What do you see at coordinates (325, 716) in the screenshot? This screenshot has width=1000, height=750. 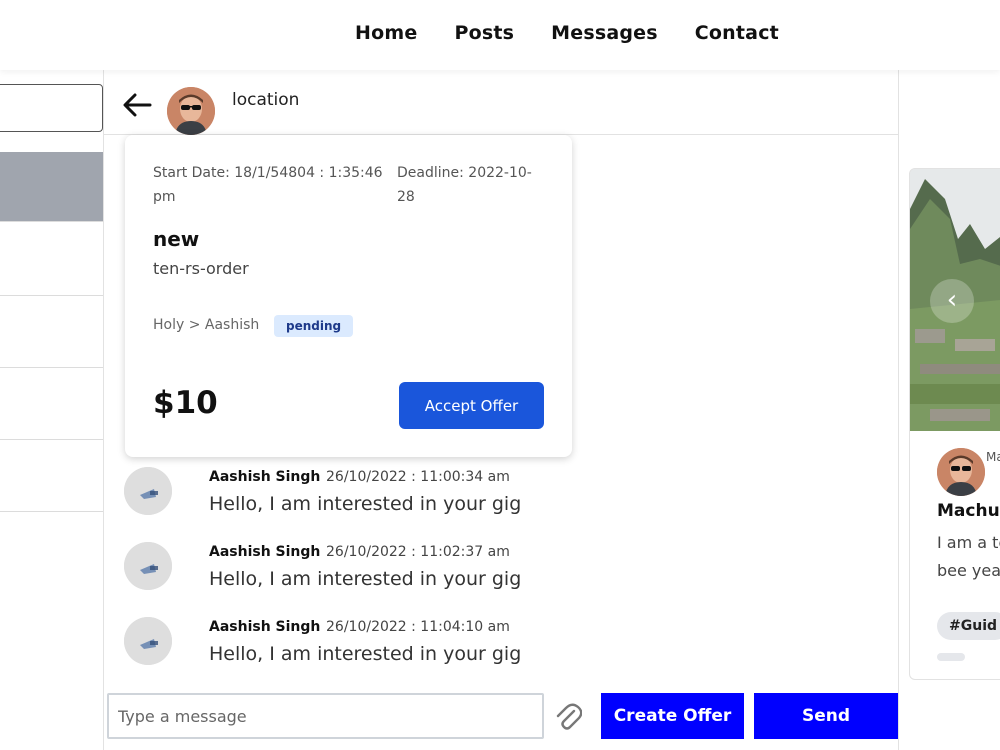 I see `message-input` at bounding box center [325, 716].